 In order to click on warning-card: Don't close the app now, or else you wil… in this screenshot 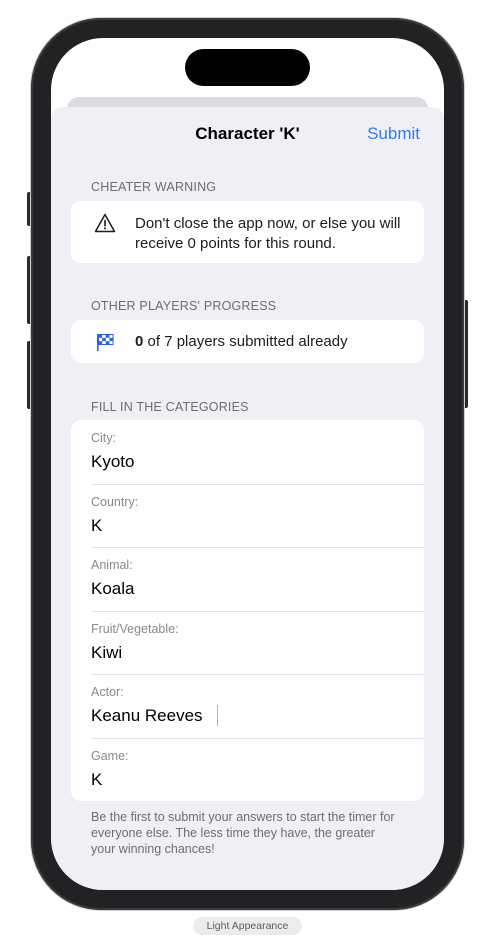, I will do `click(247, 232)`.